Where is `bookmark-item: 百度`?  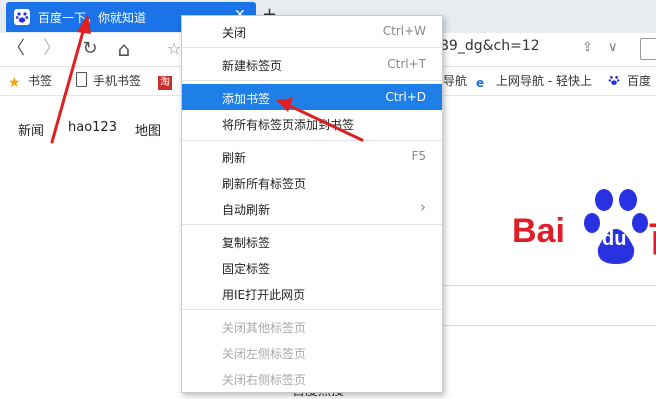 bookmark-item: 百度 is located at coordinates (629, 80).